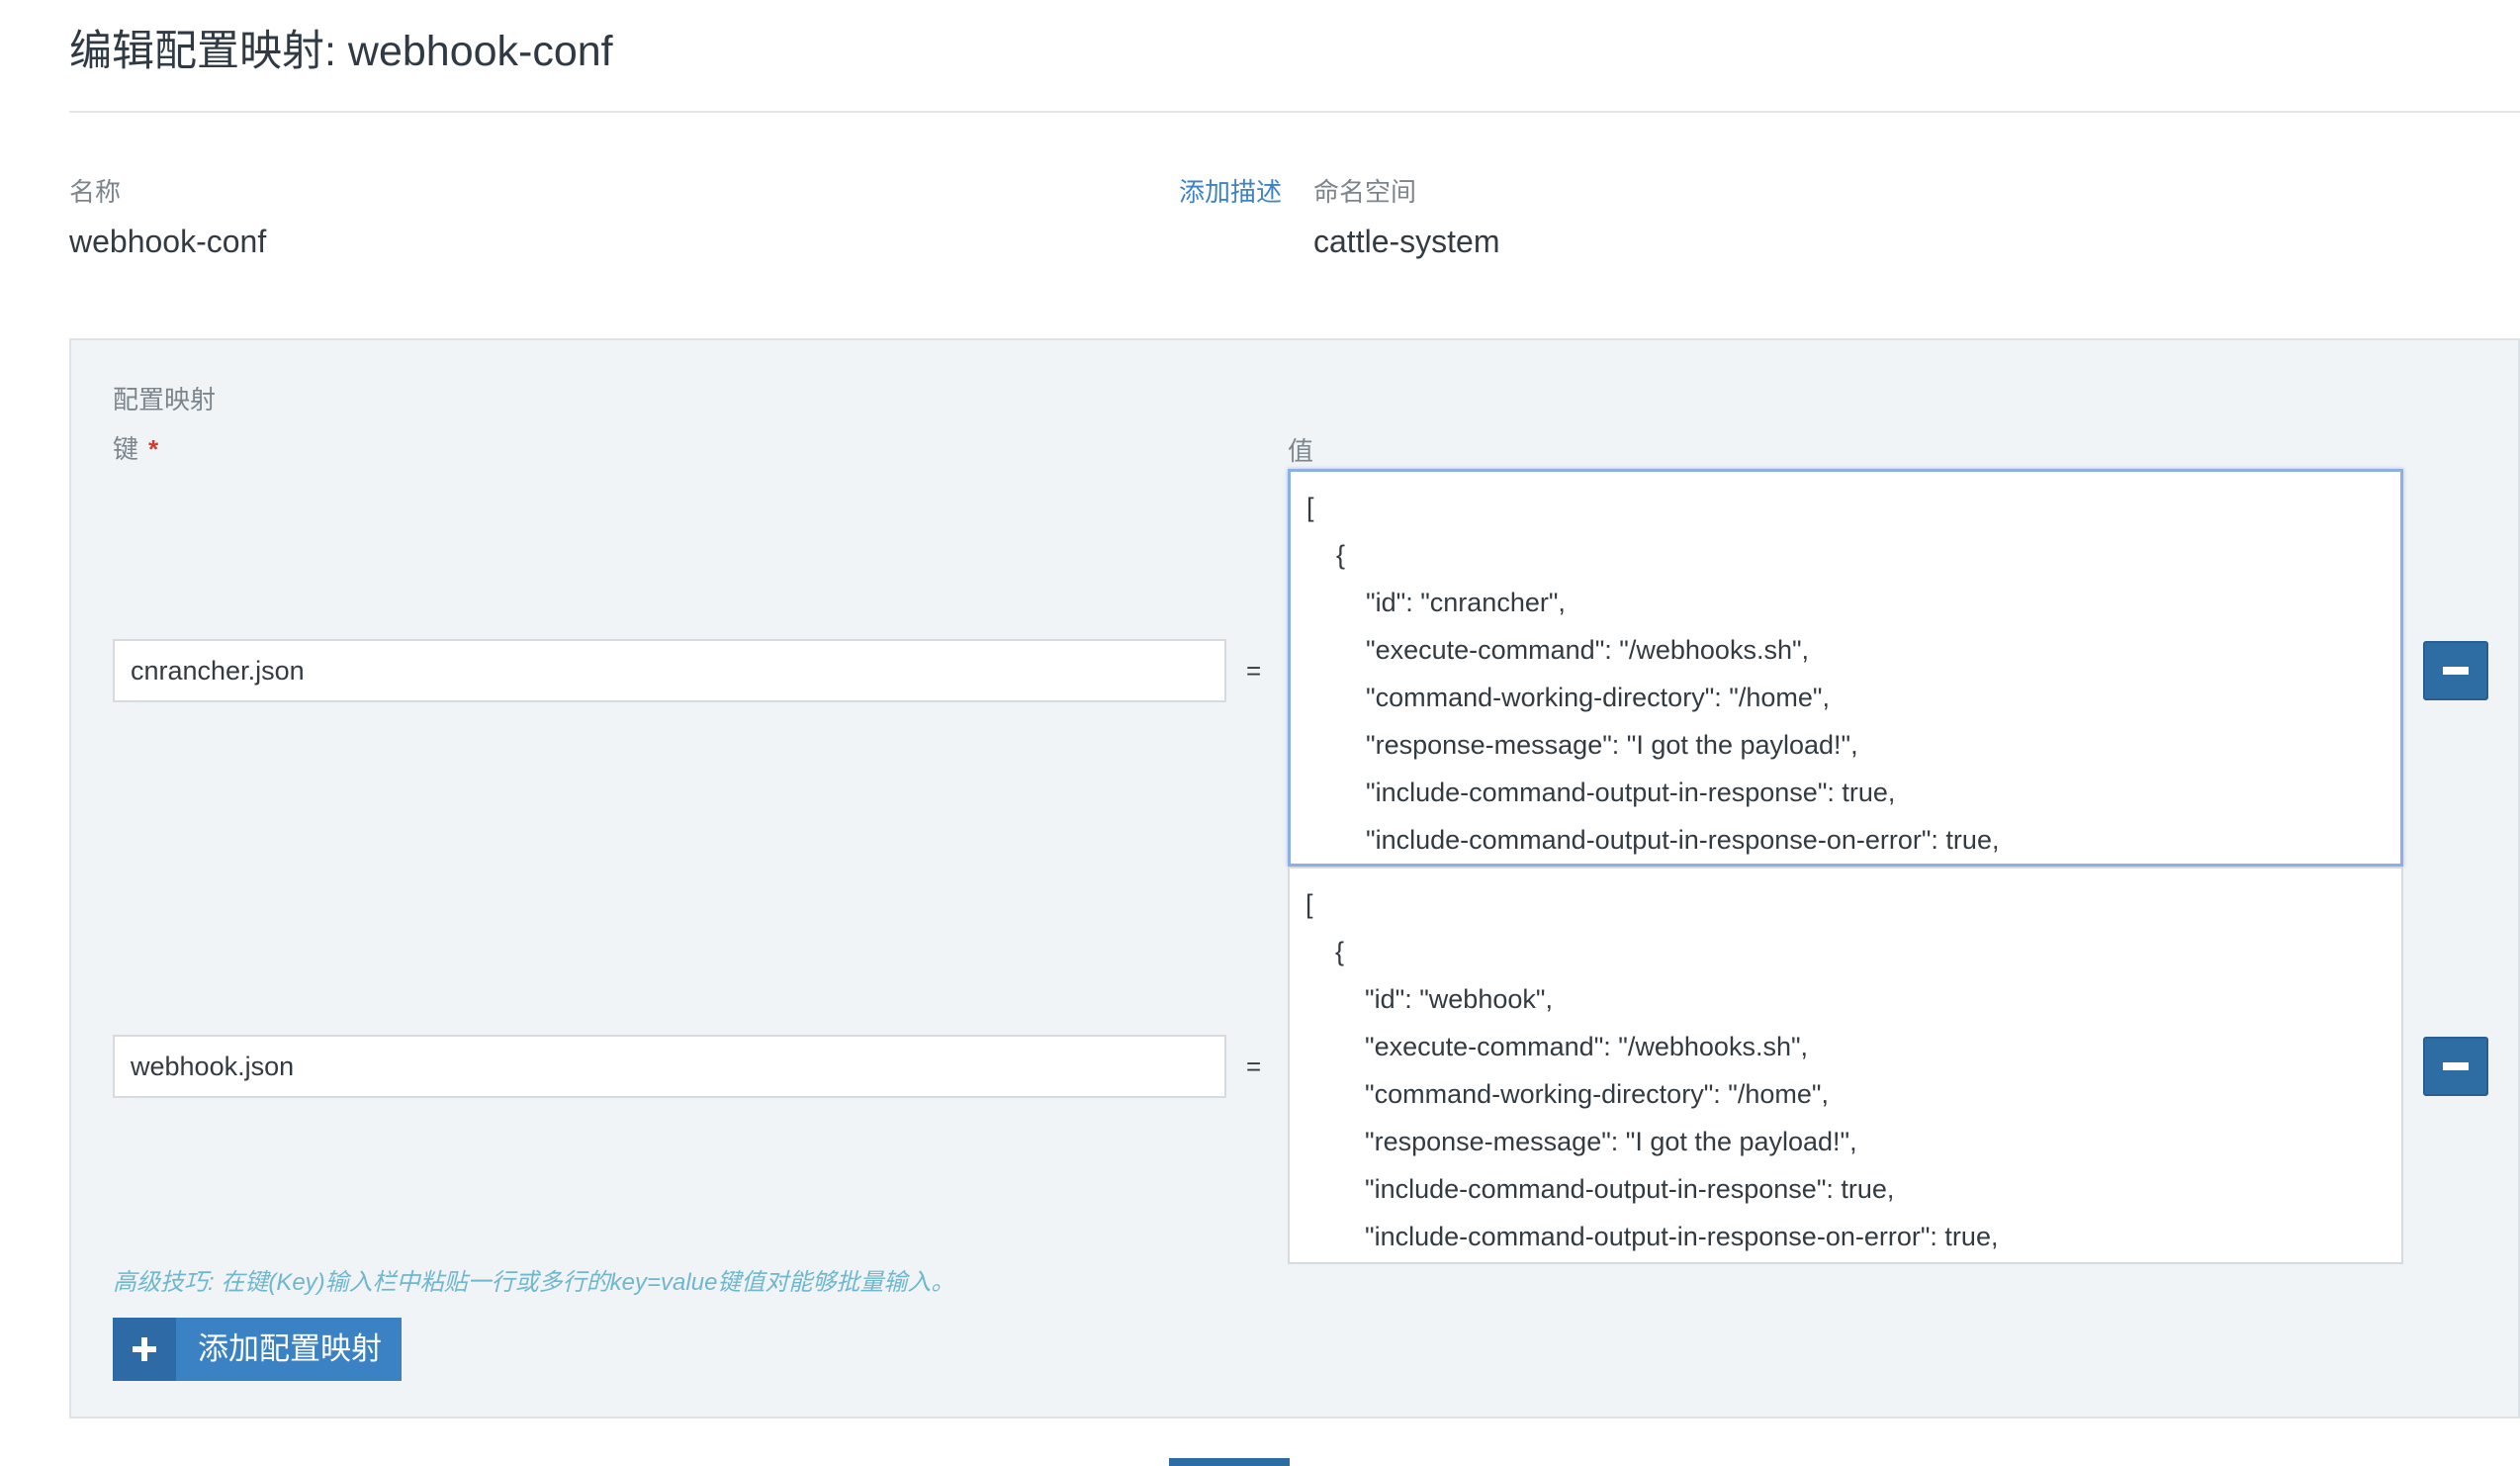  What do you see at coordinates (1301, 451) in the screenshot?
I see `value-column-label: 值` at bounding box center [1301, 451].